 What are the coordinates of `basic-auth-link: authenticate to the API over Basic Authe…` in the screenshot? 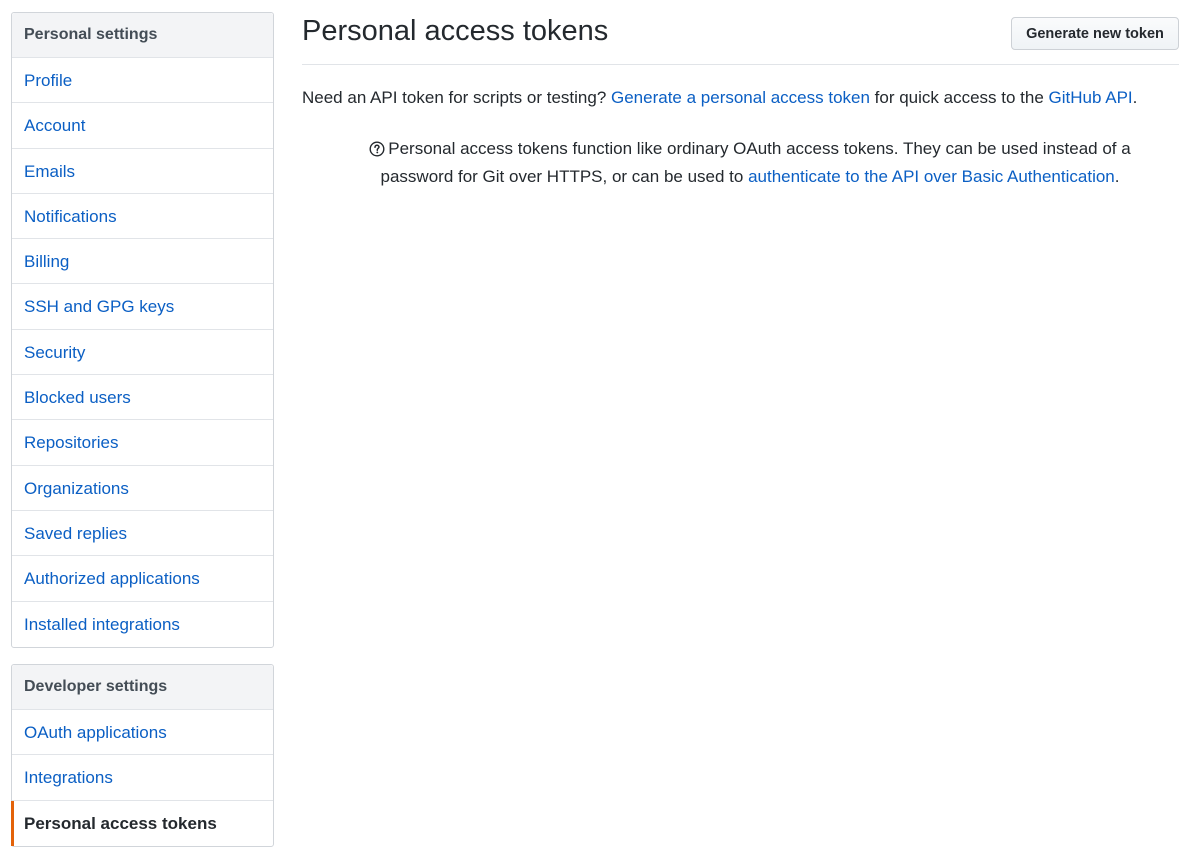 It's located at (931, 176).